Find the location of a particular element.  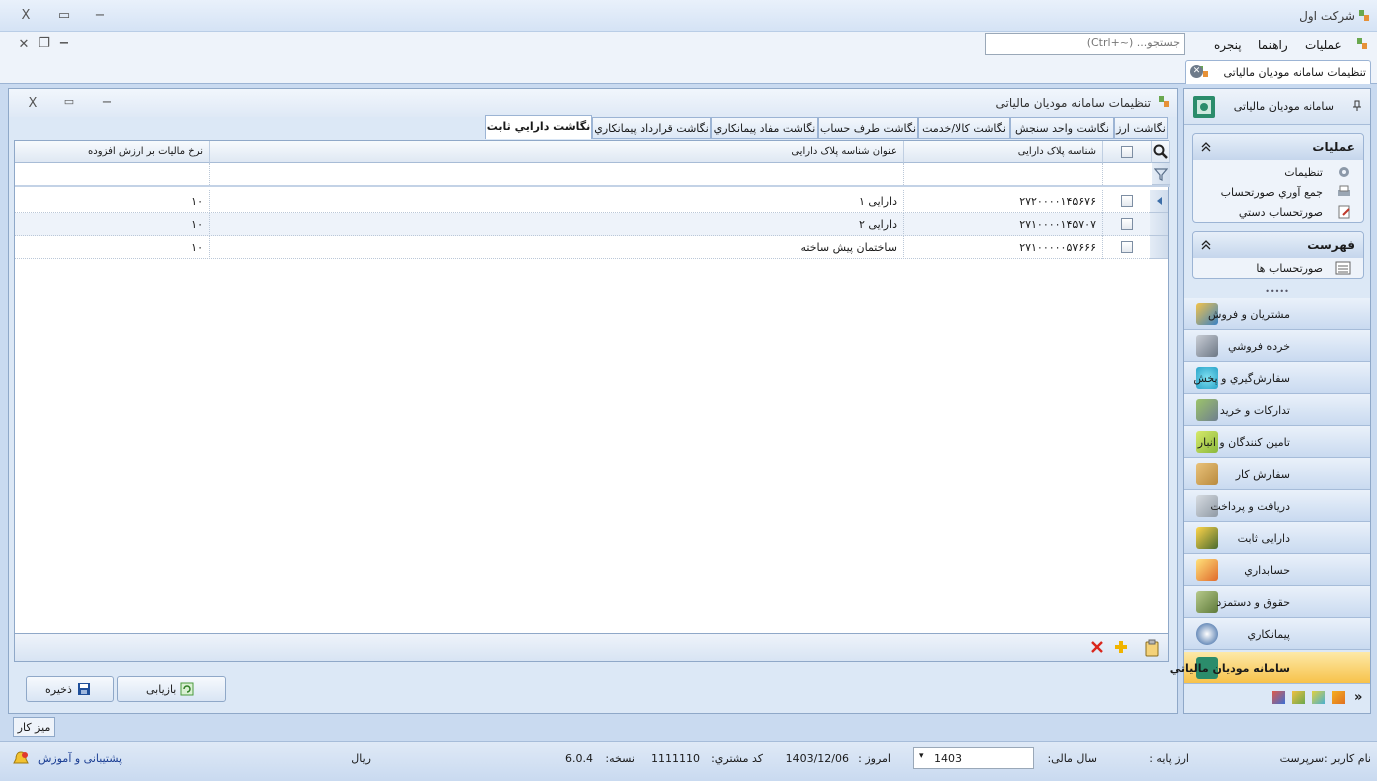

list-icon is located at coordinates (1343, 268).